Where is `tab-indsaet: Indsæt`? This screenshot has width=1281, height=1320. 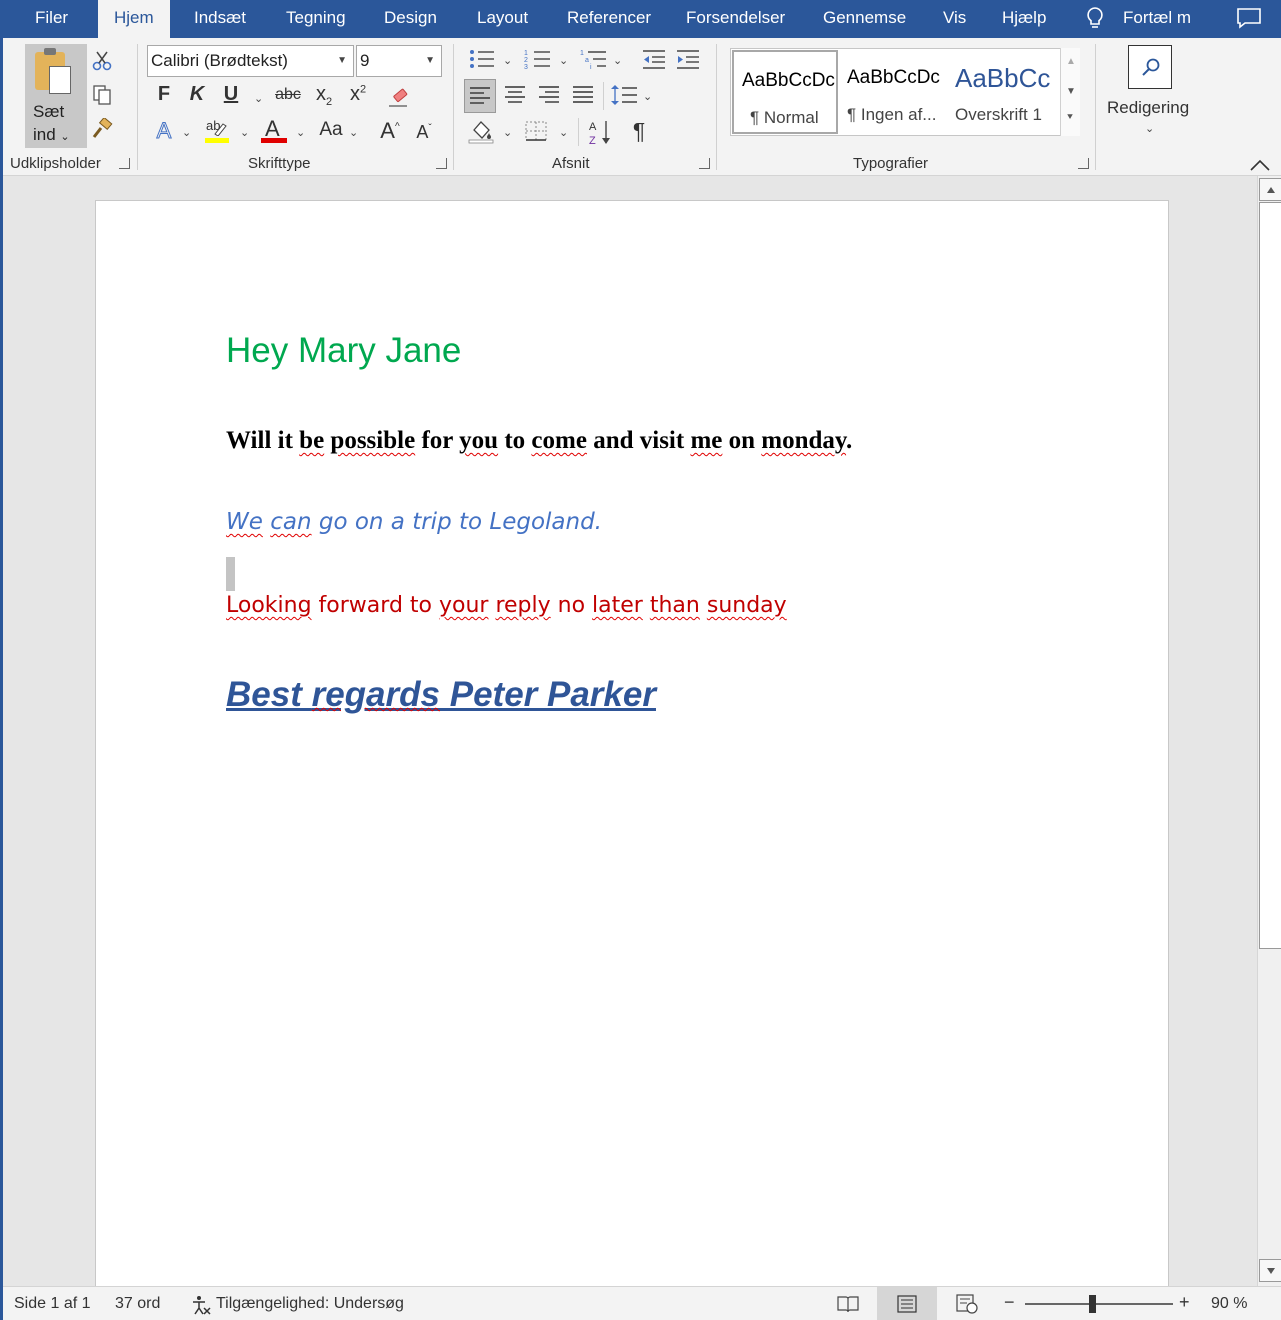
tab-indsaet: Indsæt is located at coordinates (220, 19).